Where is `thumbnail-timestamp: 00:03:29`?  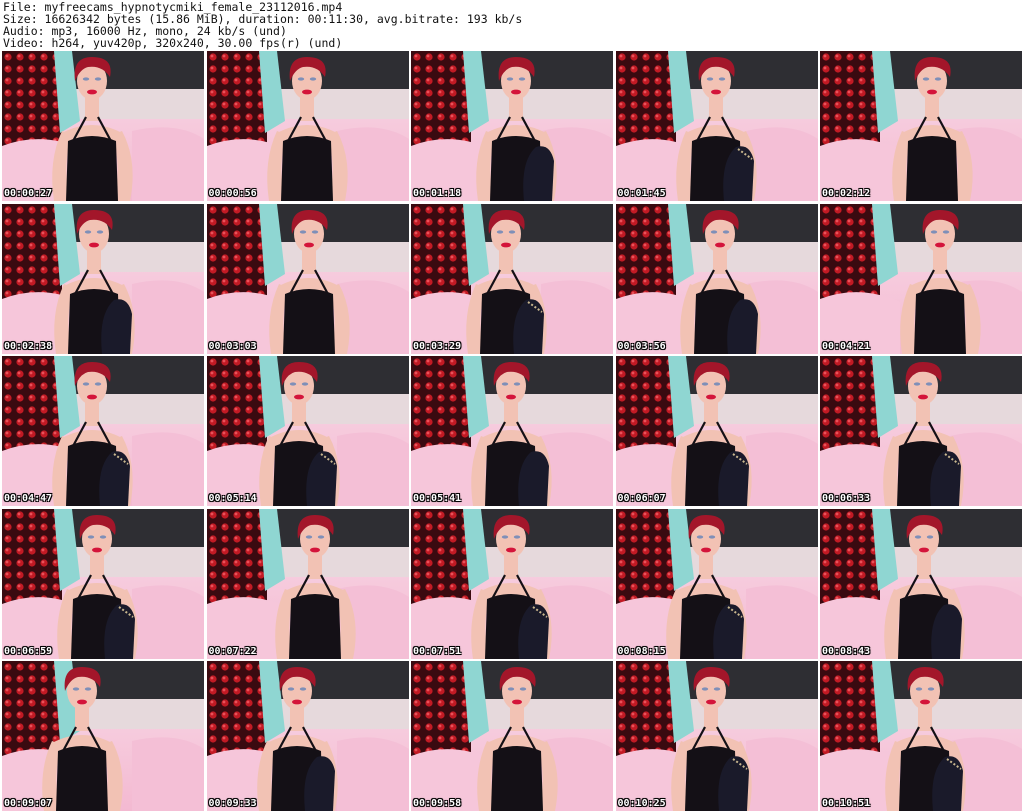
thumbnail-timestamp: 00:03:29 is located at coordinates (437, 346).